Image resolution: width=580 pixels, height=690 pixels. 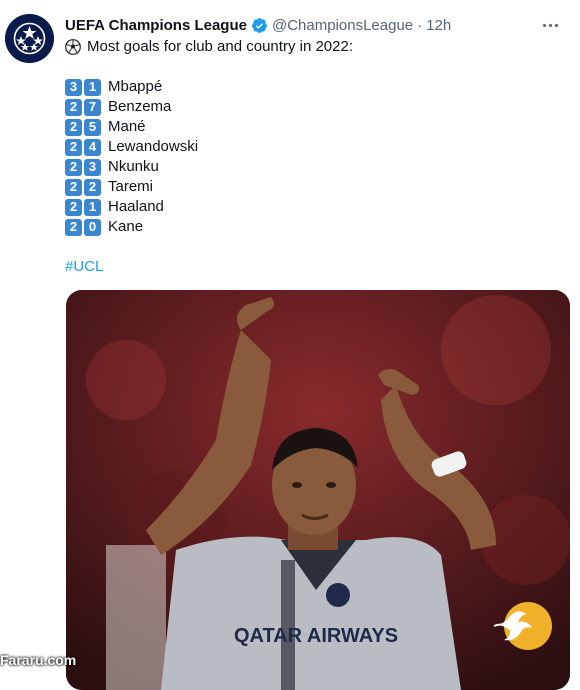 I want to click on player-name: Lewandowski, so click(x=153, y=146).